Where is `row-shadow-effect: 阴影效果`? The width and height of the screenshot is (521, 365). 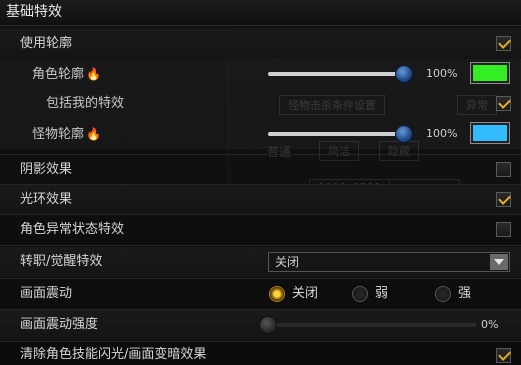 row-shadow-effect: 阴影效果 is located at coordinates (260, 170).